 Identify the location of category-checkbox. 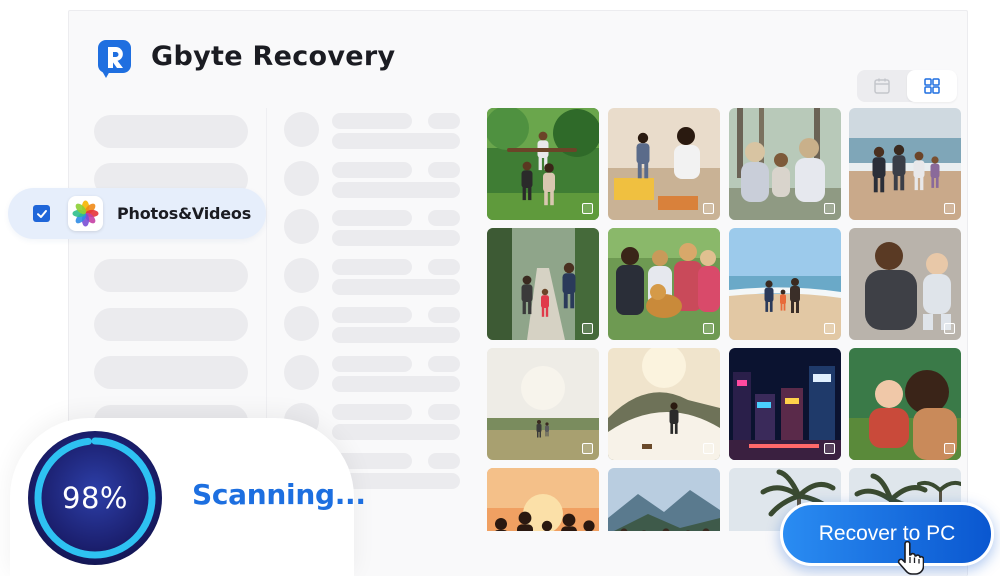
(41, 213).